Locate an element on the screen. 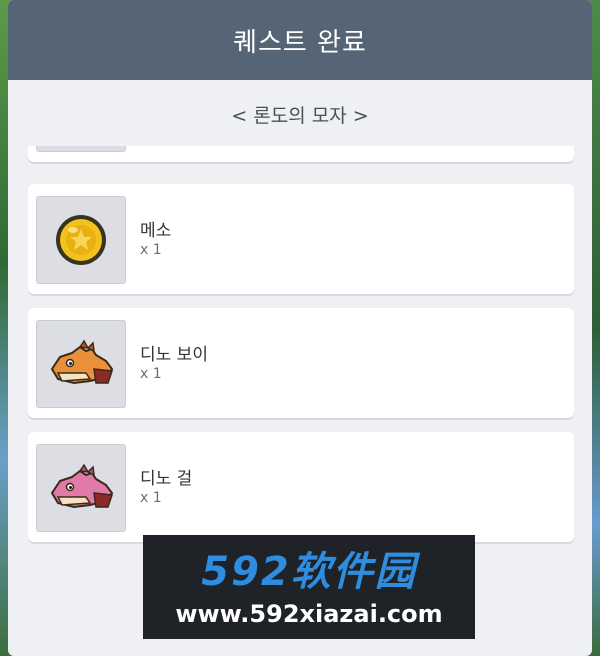  dino-girl-icon is located at coordinates (82, 486).